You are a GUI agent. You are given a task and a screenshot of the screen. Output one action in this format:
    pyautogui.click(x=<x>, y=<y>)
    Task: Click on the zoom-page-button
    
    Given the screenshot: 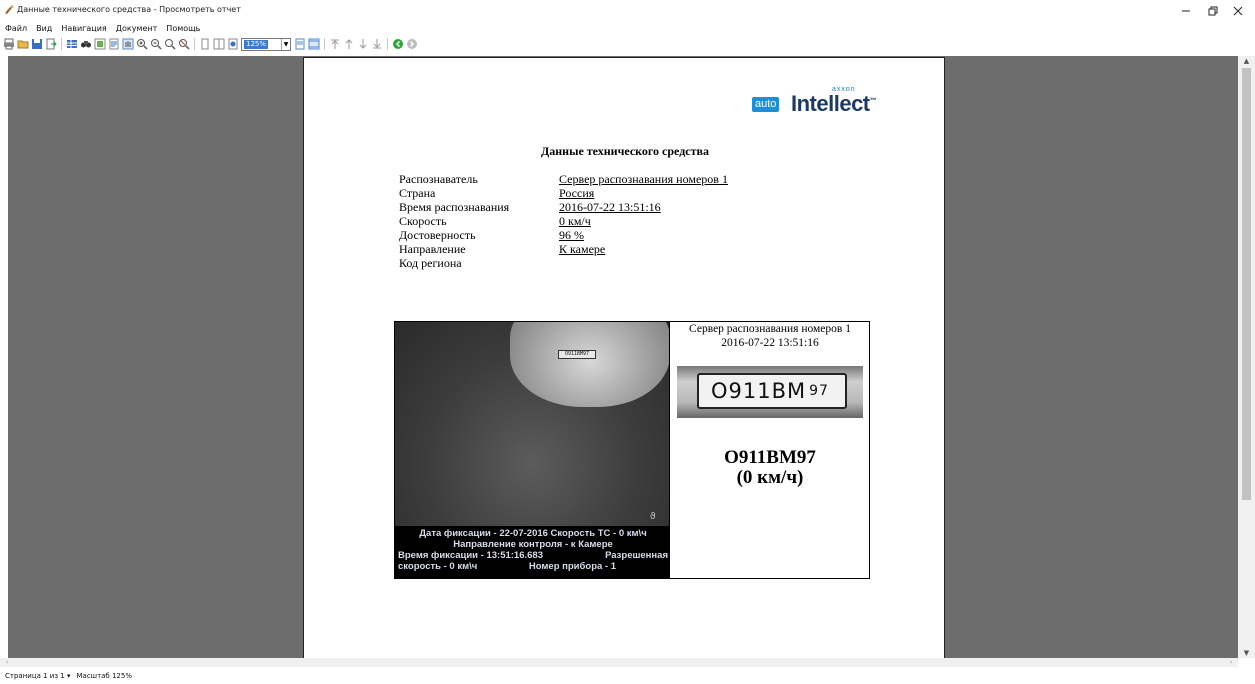 What is the action you would take?
    pyautogui.click(x=183, y=44)
    